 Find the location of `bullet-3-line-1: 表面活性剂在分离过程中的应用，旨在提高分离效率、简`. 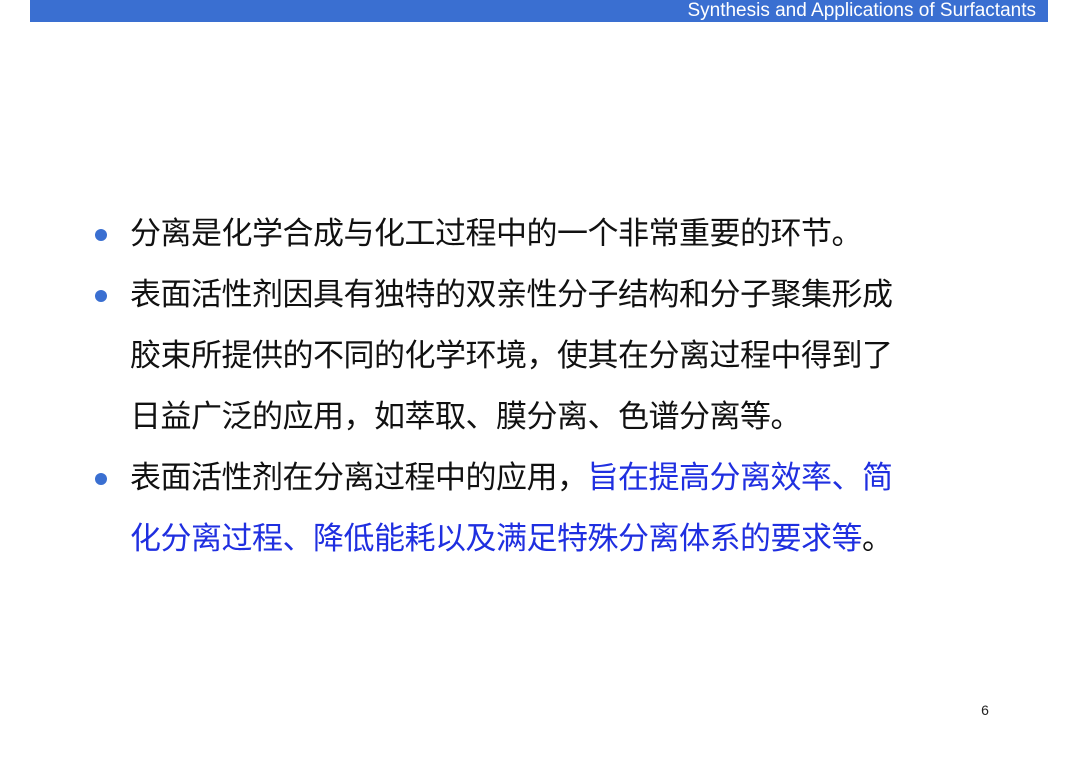

bullet-3-line-1: 表面活性剂在分离过程中的应用，旨在提高分离效率、简 is located at coordinates (565, 478).